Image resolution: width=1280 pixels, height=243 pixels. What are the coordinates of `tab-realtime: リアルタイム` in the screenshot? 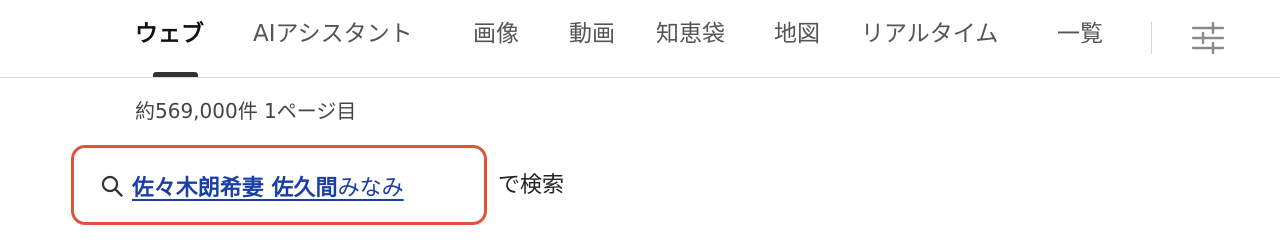 It's located at (929, 34).